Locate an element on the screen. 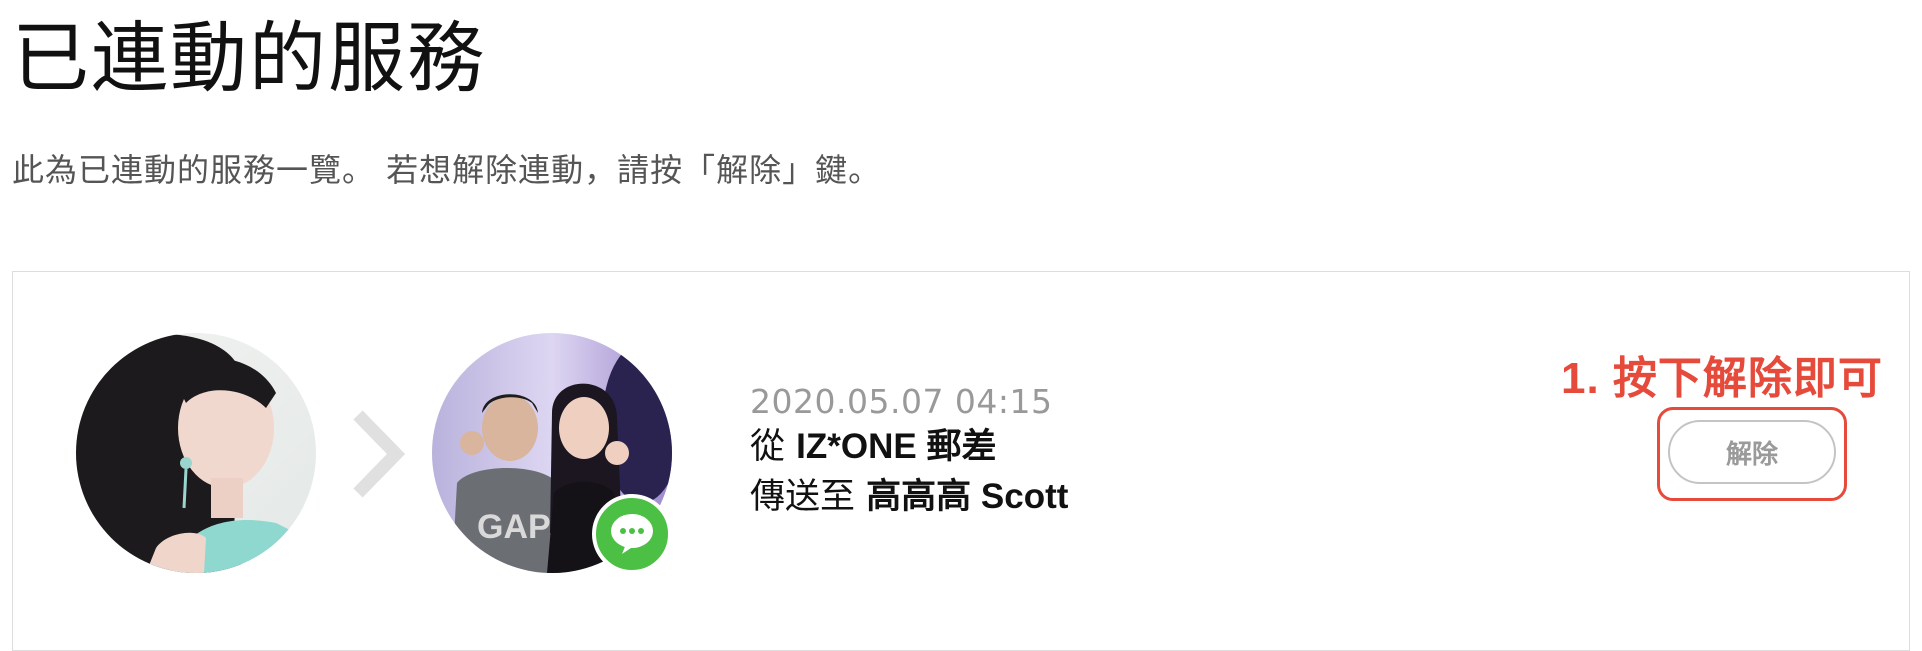 Image resolution: width=1922 pixels, height=651 pixels. to-prefix: 傳送至 is located at coordinates (803, 496).